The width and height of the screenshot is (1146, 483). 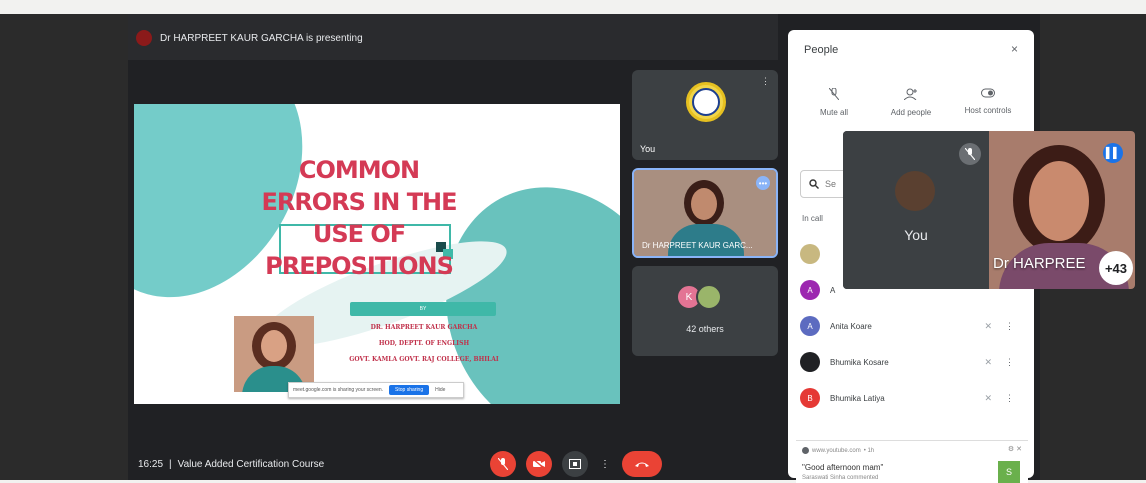 I want to click on notification-author: Saraswati Sinha commented, so click(x=840, y=478).